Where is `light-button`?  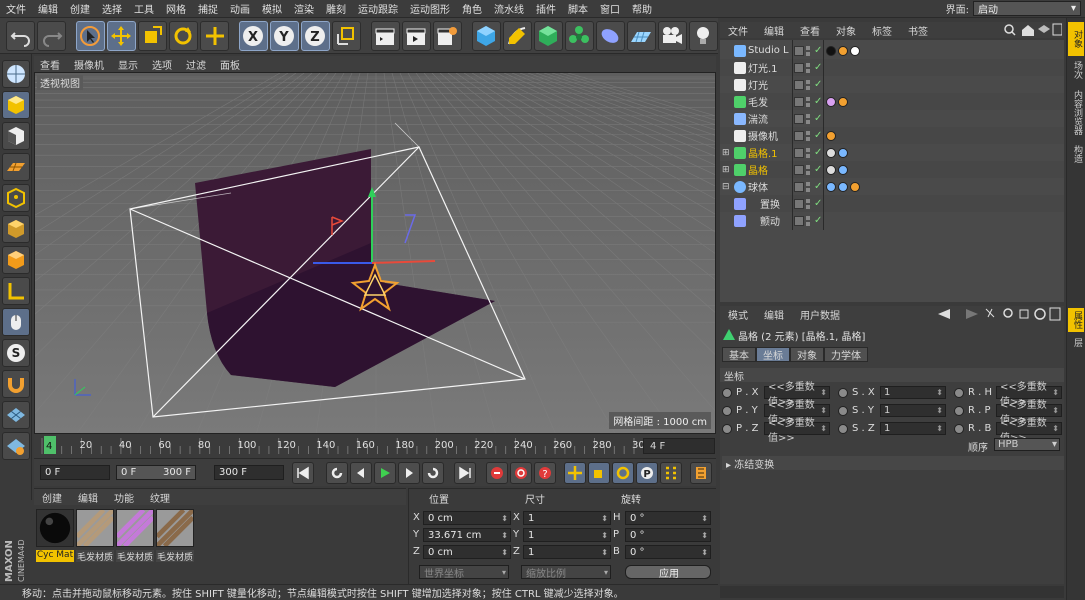
light-button is located at coordinates (703, 35).